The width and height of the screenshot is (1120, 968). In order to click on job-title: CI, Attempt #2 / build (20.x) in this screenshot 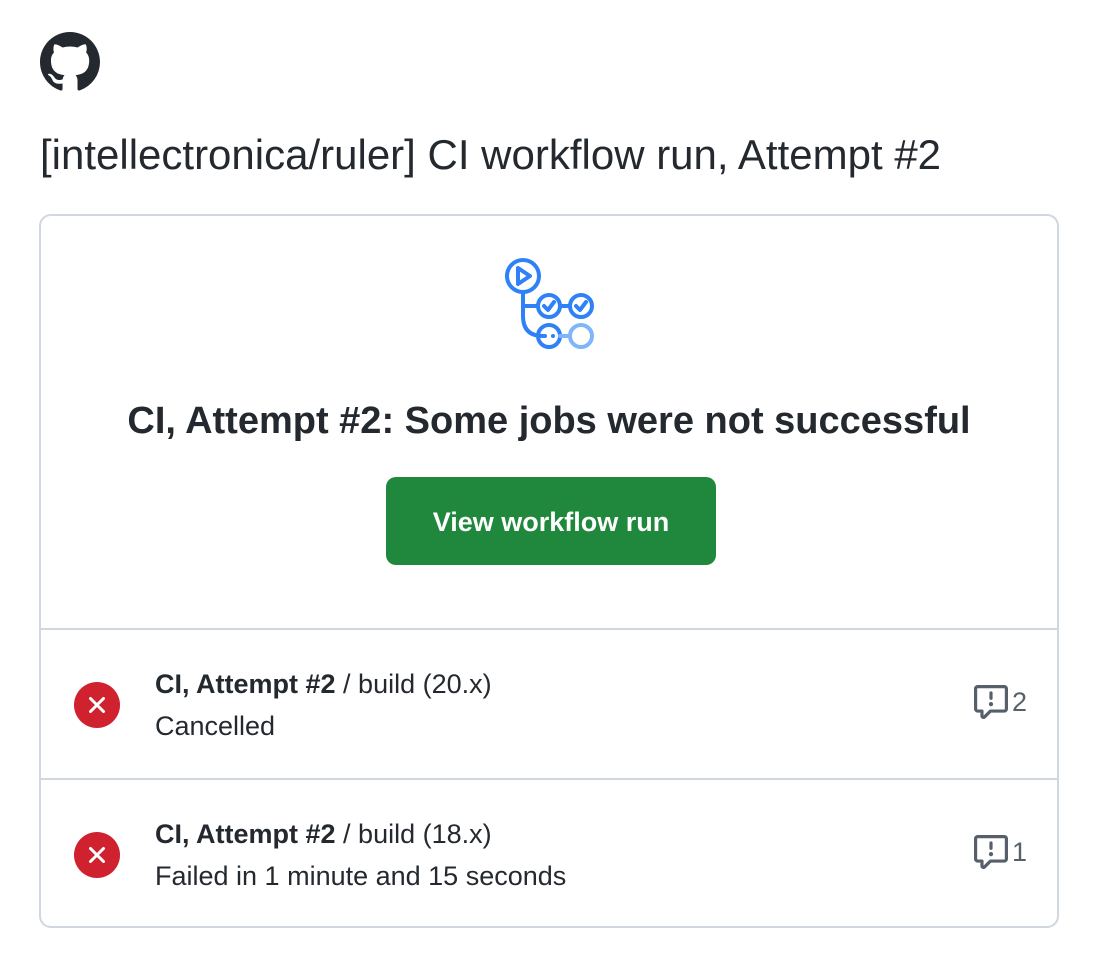, I will do `click(323, 684)`.